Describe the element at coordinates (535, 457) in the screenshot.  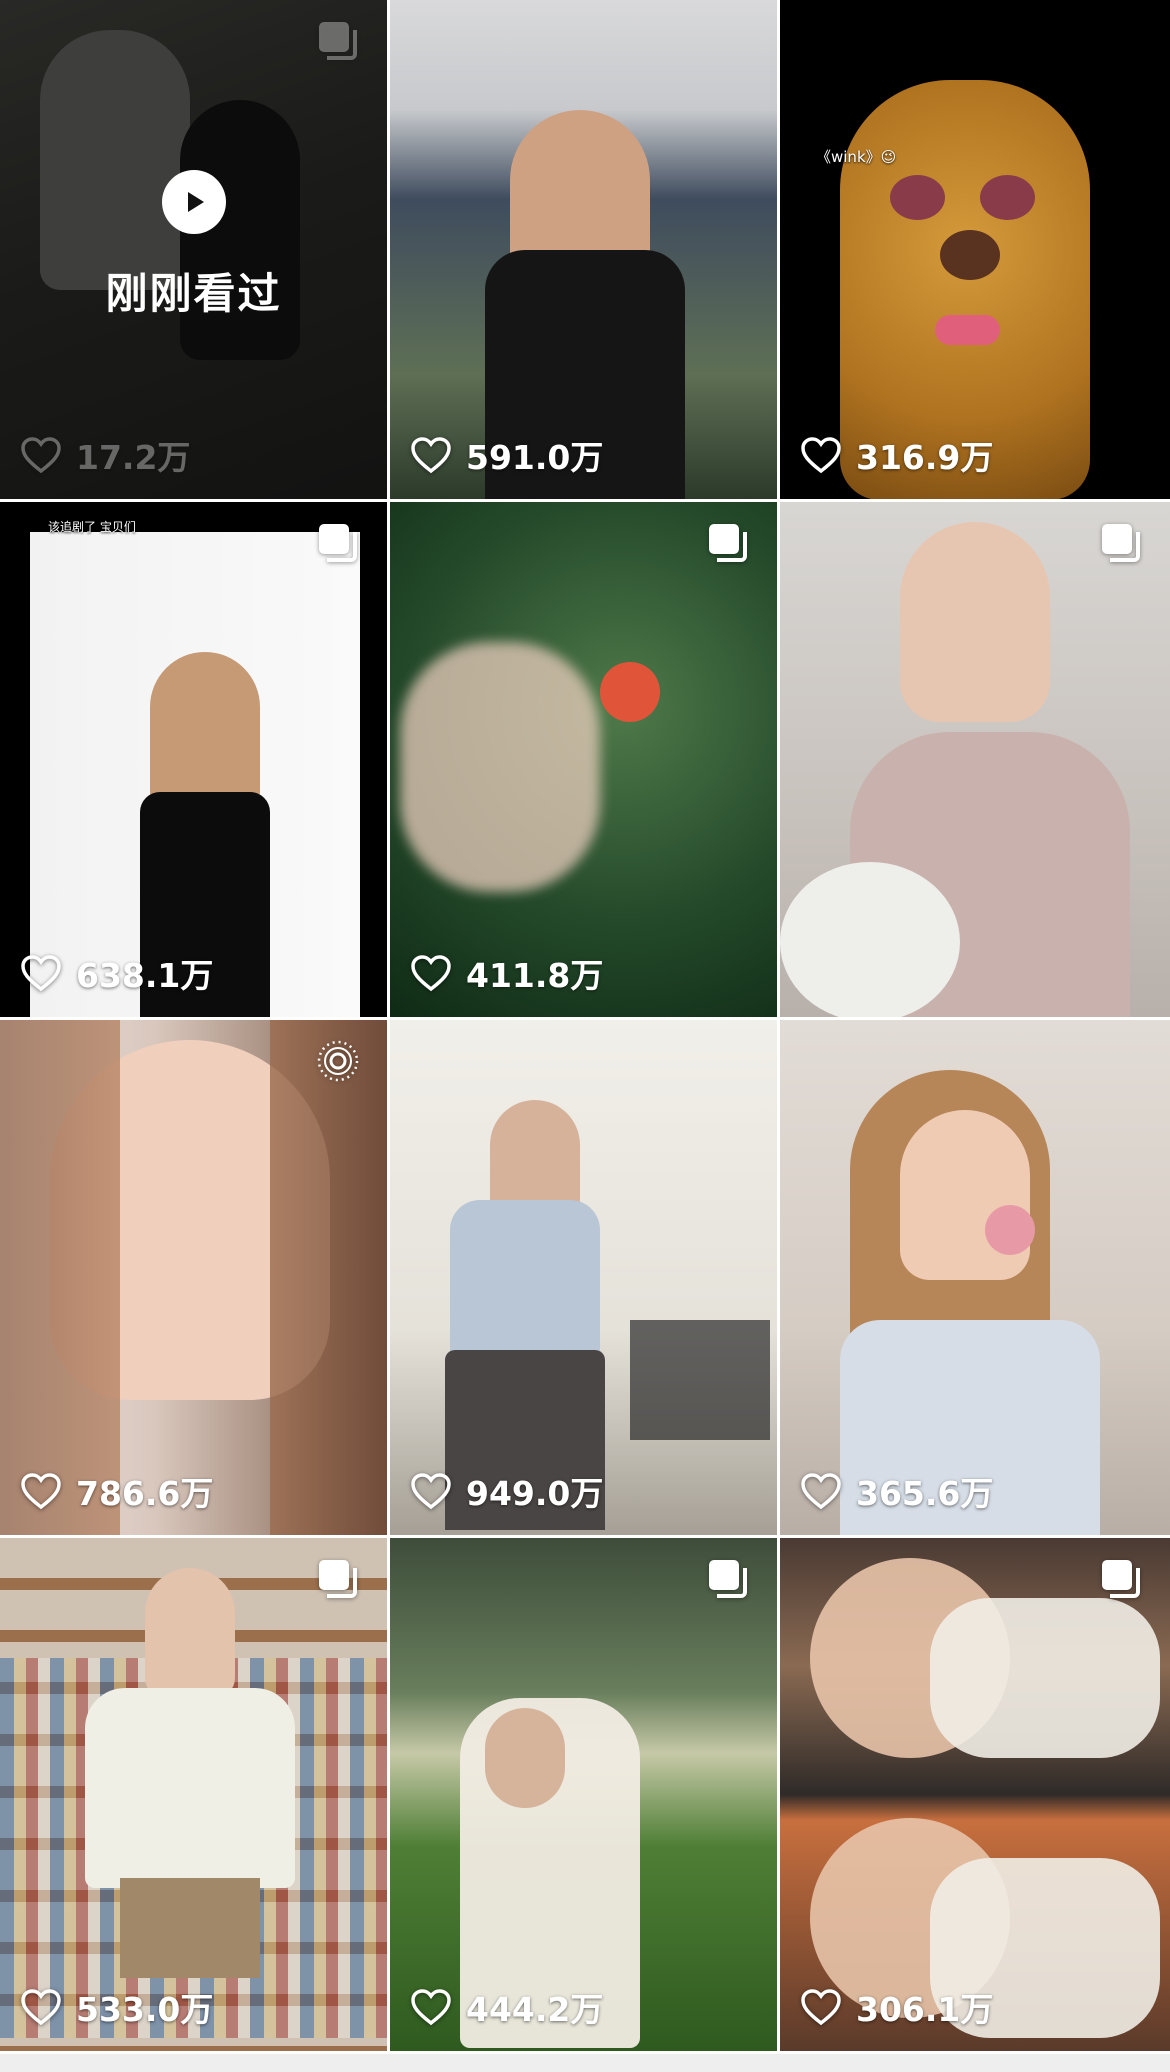
I see `like-count-text: 591.0万` at that location.